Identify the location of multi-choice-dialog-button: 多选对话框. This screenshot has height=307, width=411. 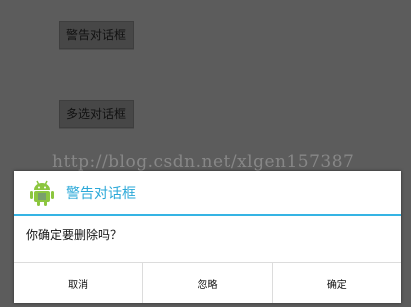
(96, 114).